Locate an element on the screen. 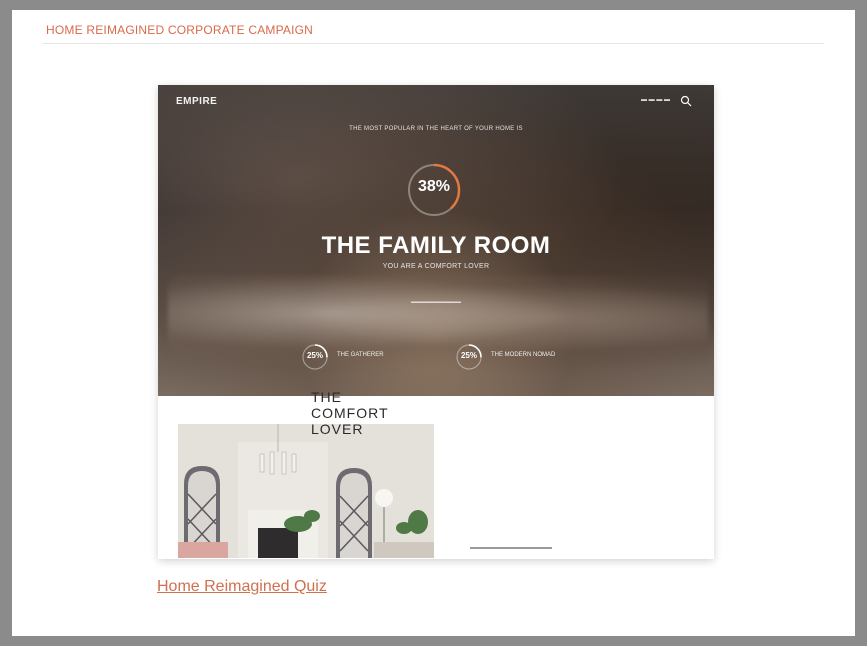  stat-label: THE MODERN NOMAD is located at coordinates (523, 355).